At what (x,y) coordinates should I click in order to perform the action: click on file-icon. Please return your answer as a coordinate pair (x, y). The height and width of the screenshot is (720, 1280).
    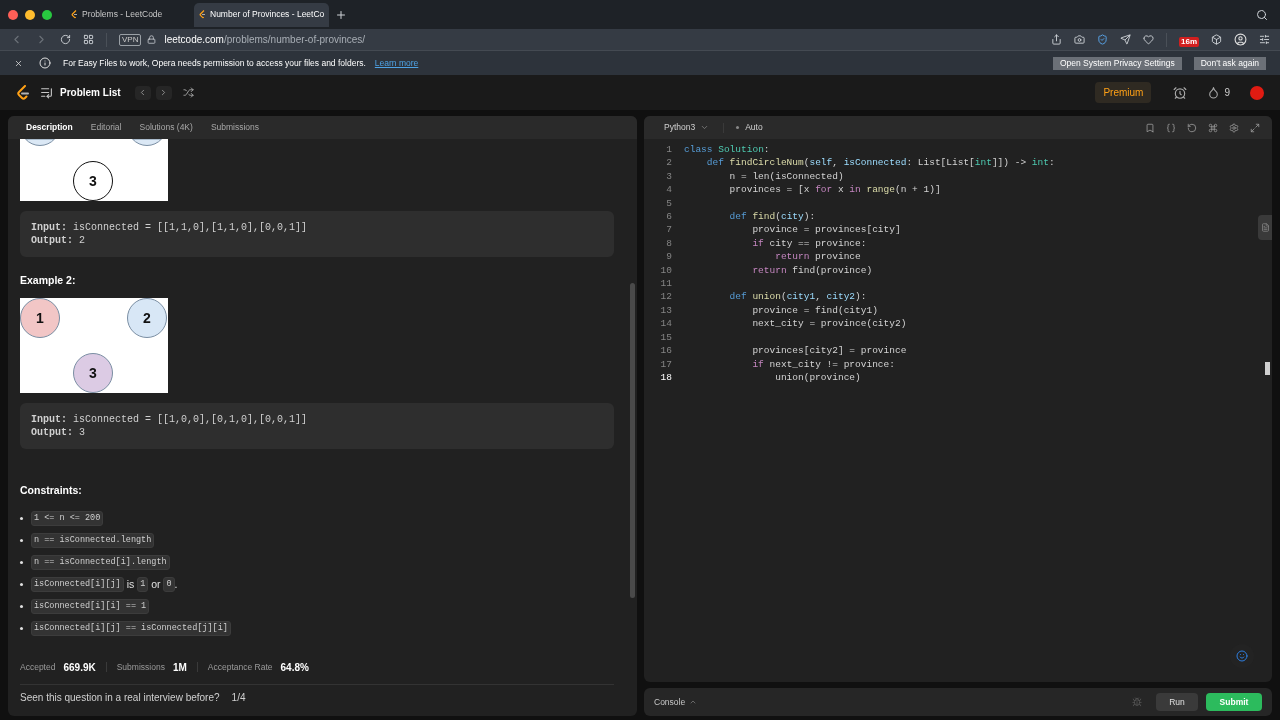
    Looking at the image, I should click on (1265, 227).